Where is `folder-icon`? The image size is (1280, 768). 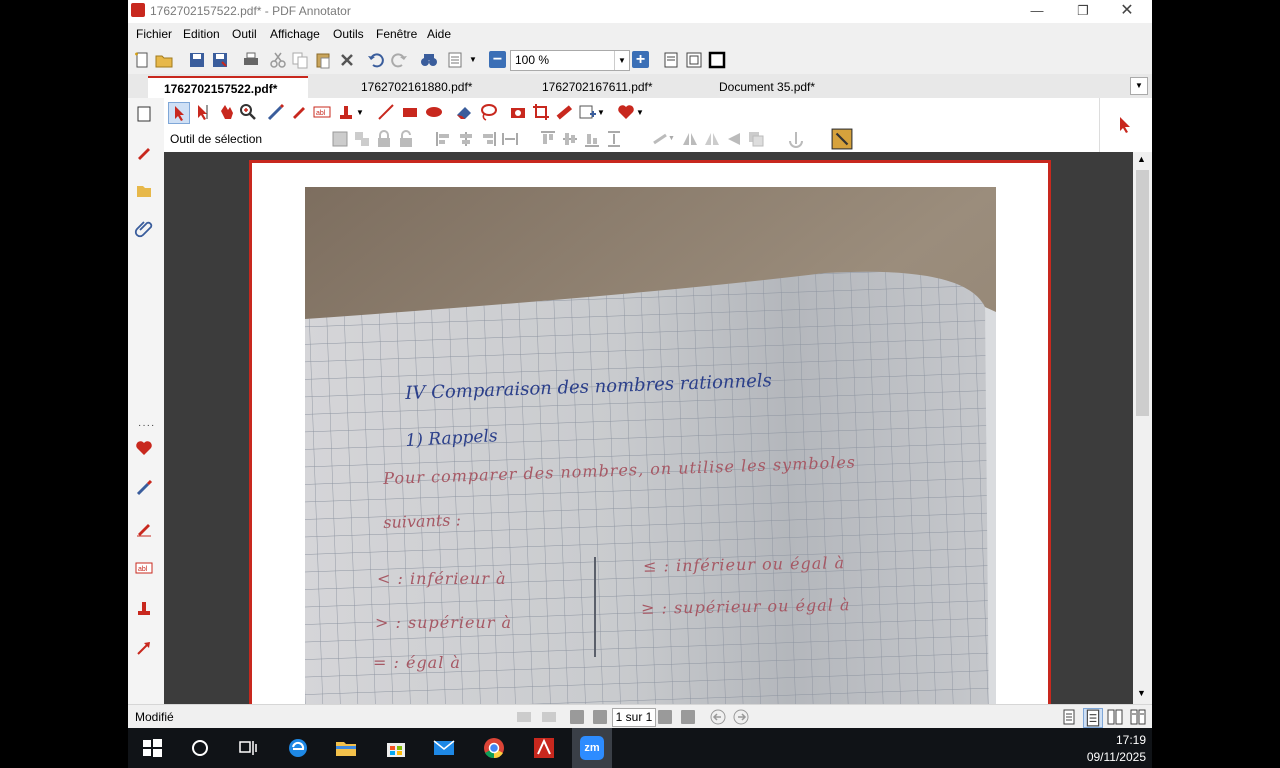 folder-icon is located at coordinates (144, 190).